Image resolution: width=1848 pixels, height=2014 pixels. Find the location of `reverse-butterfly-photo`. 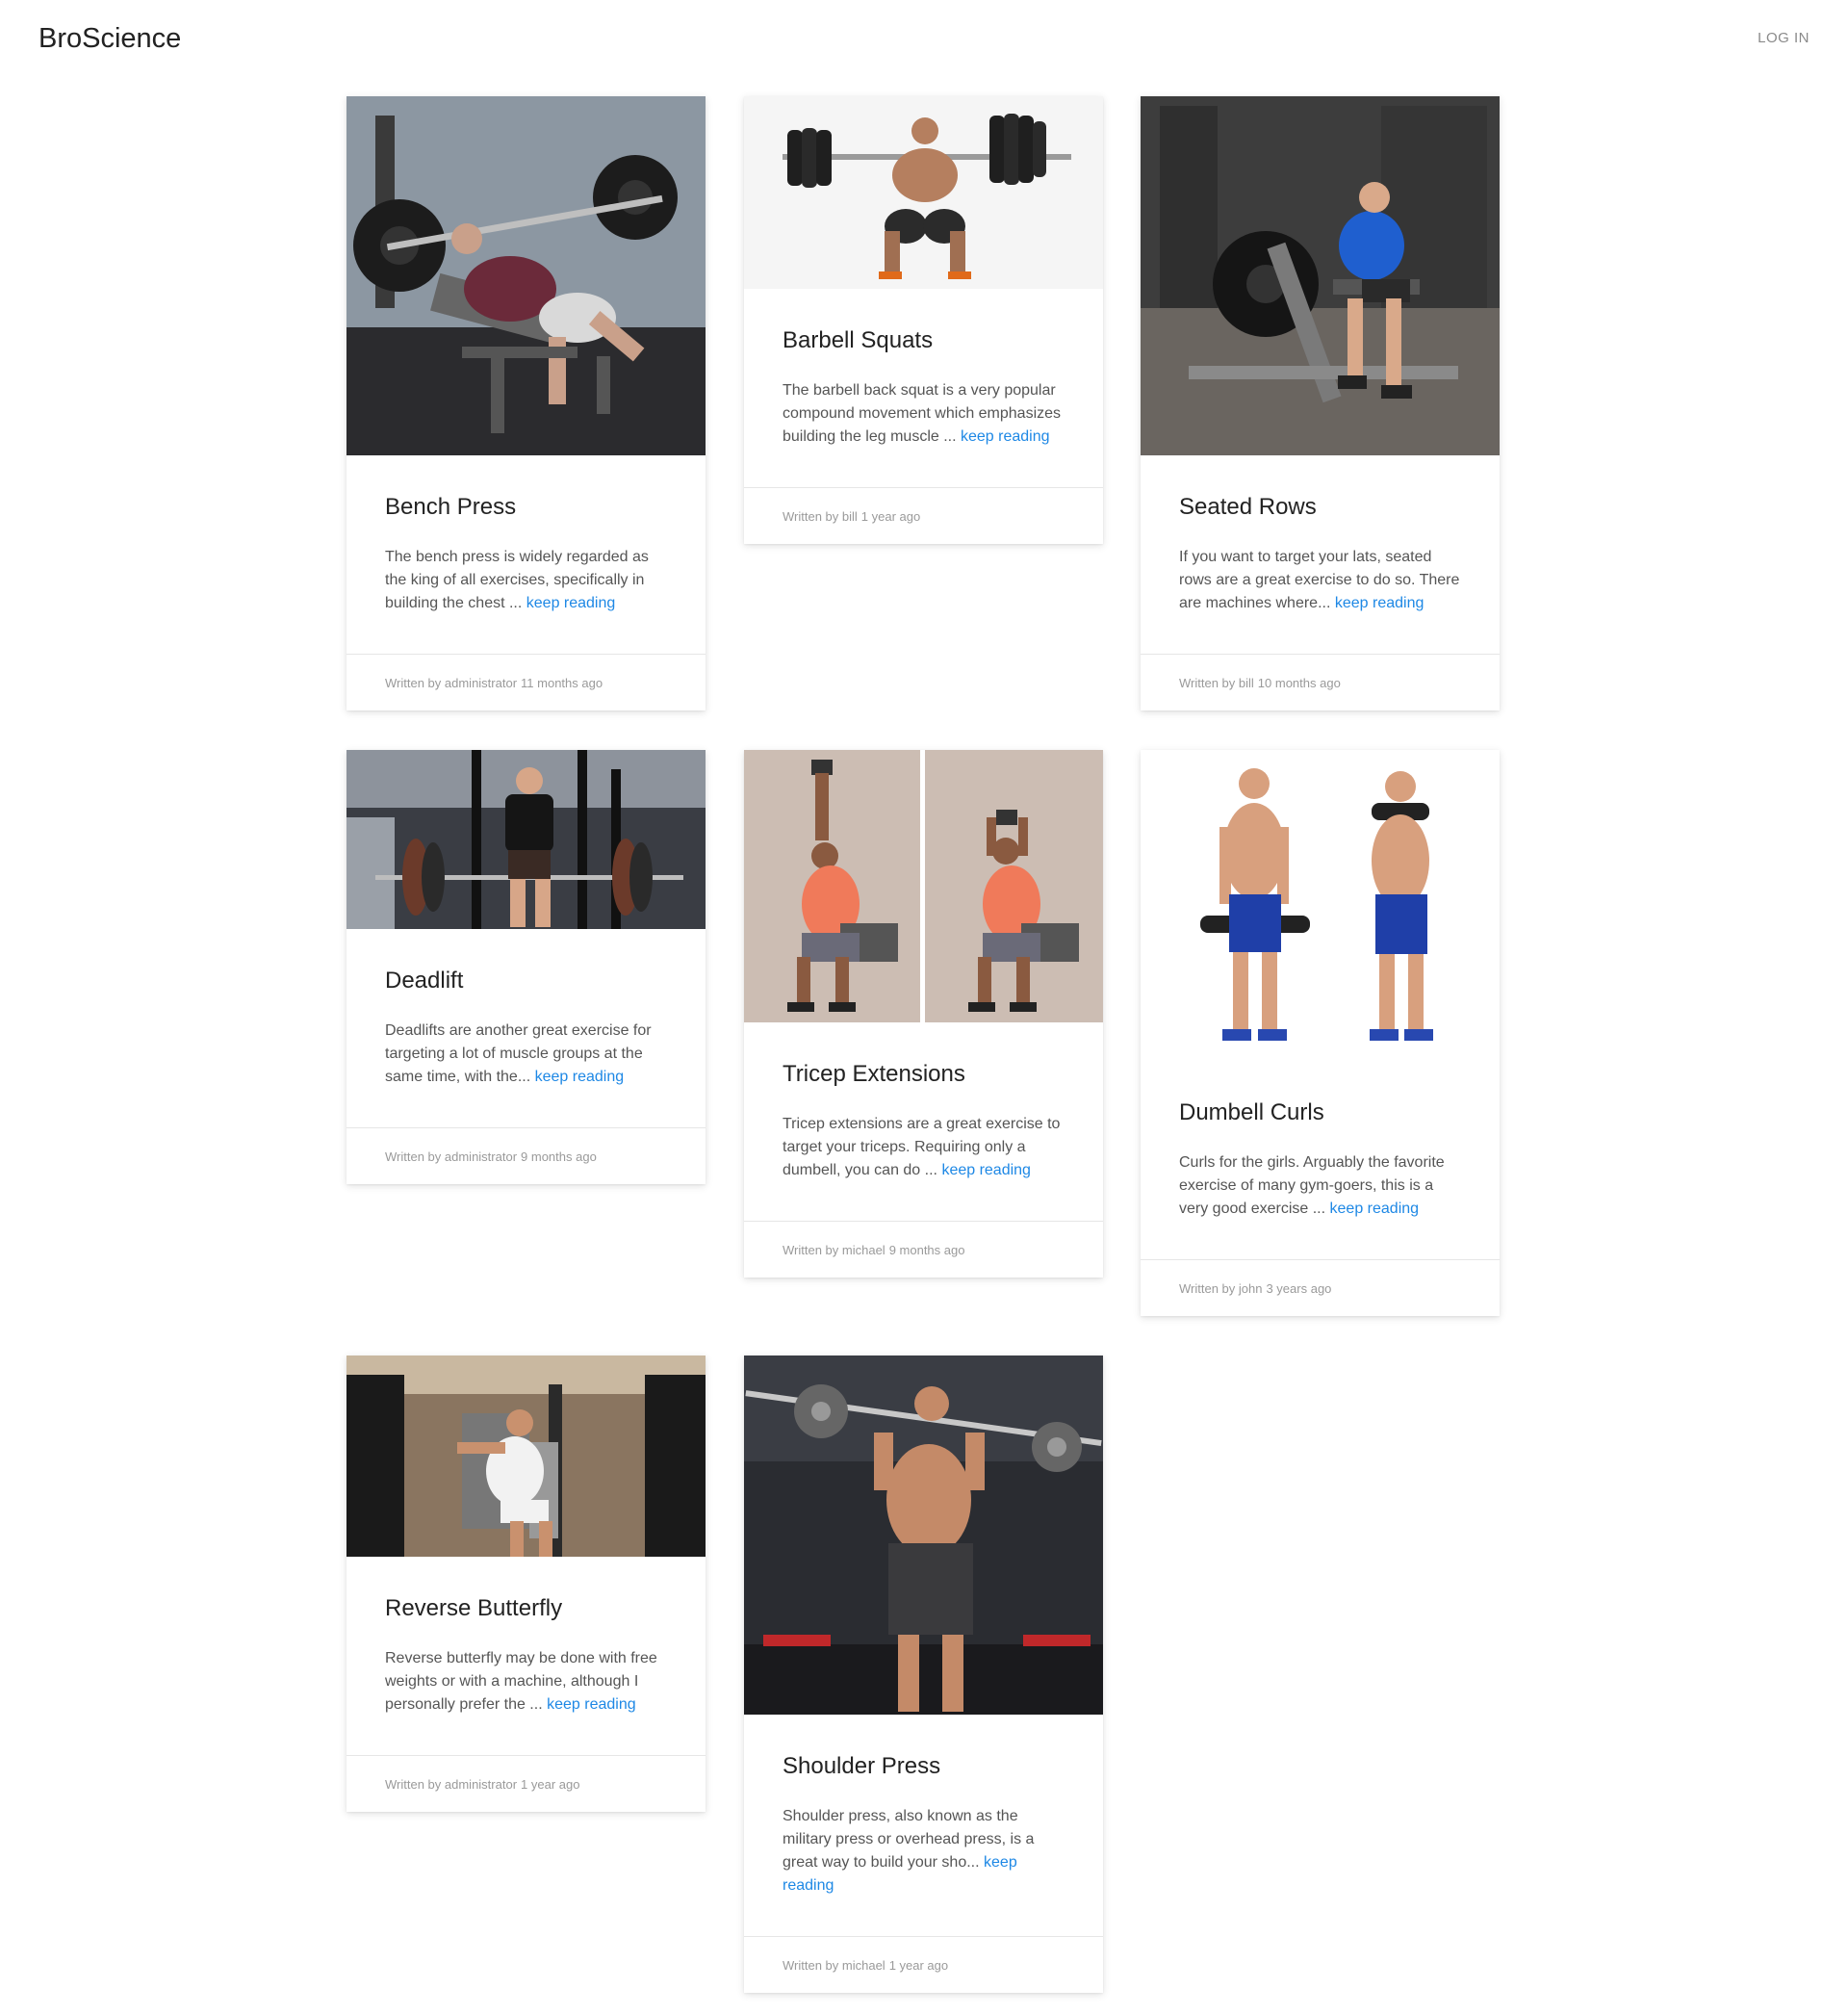

reverse-butterfly-photo is located at coordinates (526, 1456).